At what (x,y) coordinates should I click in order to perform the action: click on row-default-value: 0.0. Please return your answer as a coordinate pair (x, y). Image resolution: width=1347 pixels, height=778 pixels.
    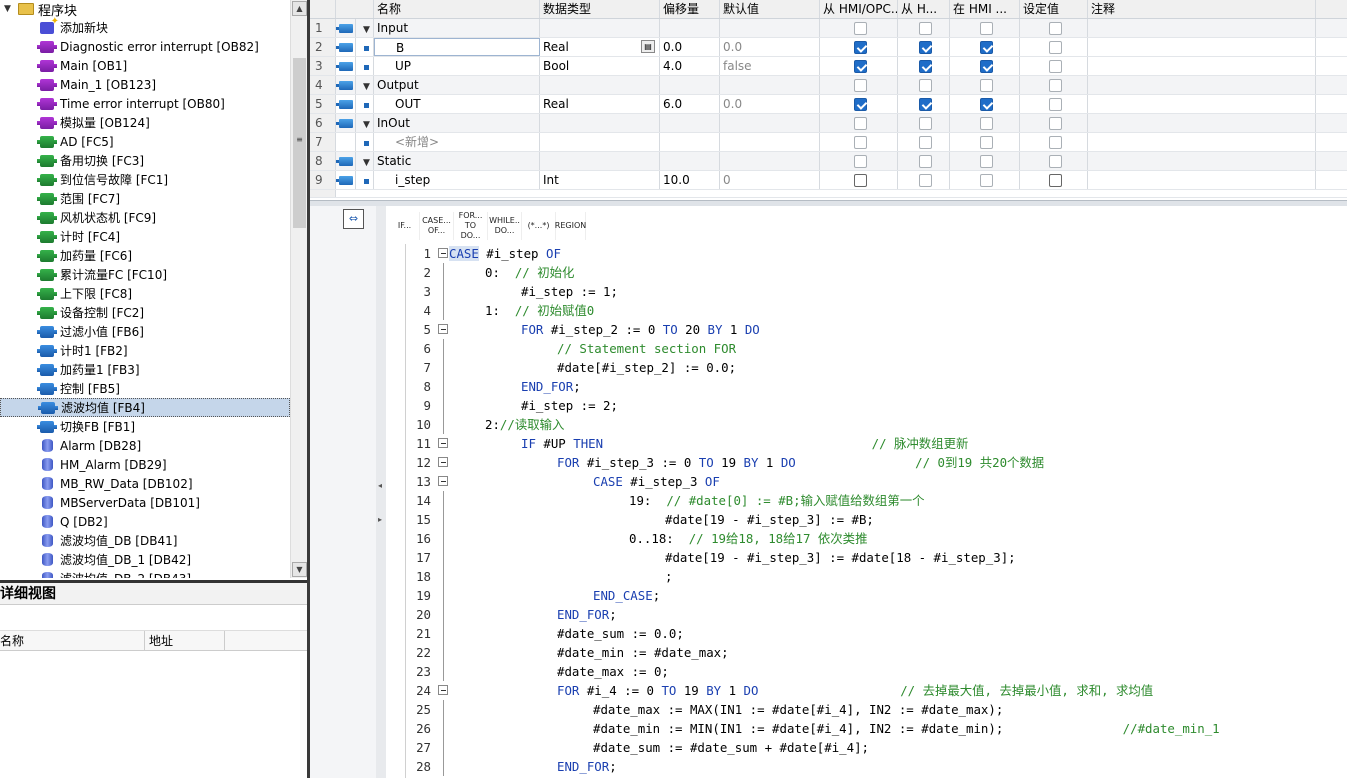
    Looking at the image, I should click on (770, 47).